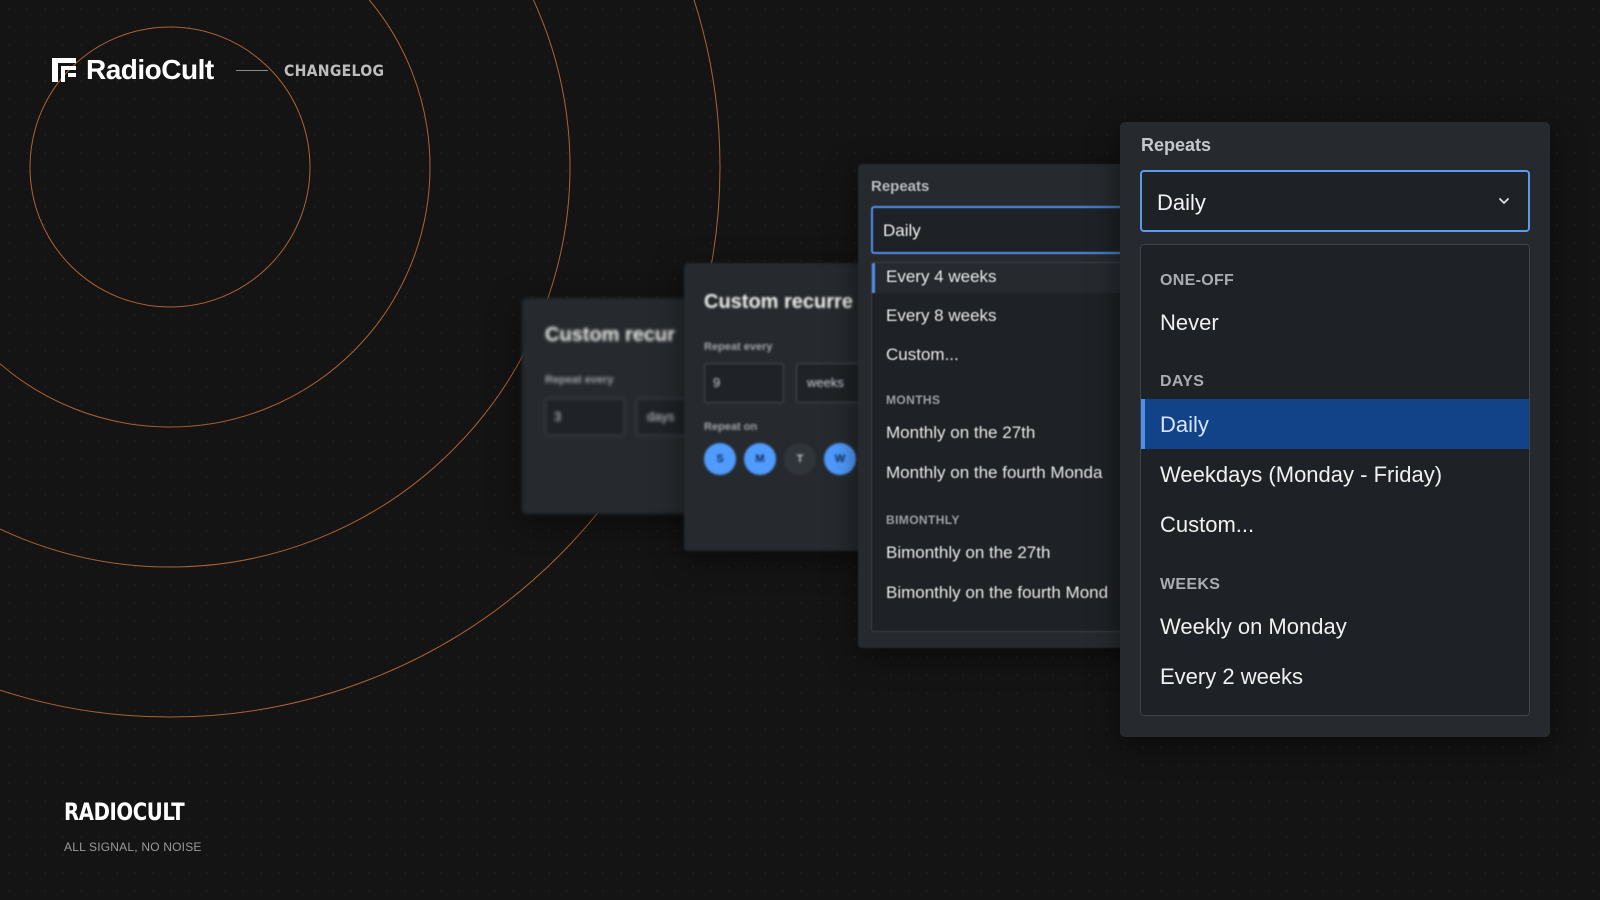 The image size is (1600, 900). What do you see at coordinates (1181, 202) in the screenshot?
I see `repeats-select-value: Daily` at bounding box center [1181, 202].